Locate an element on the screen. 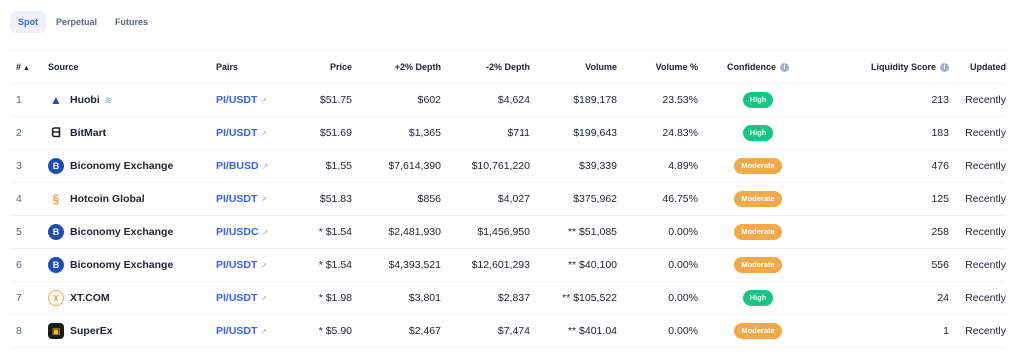 This screenshot has width=1024, height=355. liquidity-score: 24 is located at coordinates (883, 298).